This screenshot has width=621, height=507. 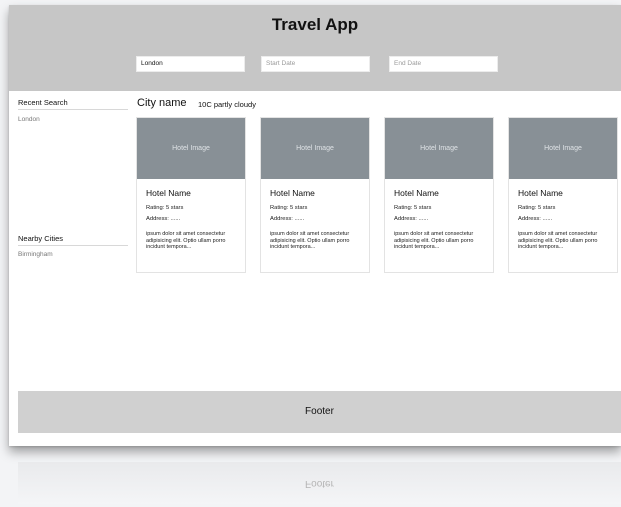 What do you see at coordinates (319, 412) in the screenshot?
I see `footer: Footer` at bounding box center [319, 412].